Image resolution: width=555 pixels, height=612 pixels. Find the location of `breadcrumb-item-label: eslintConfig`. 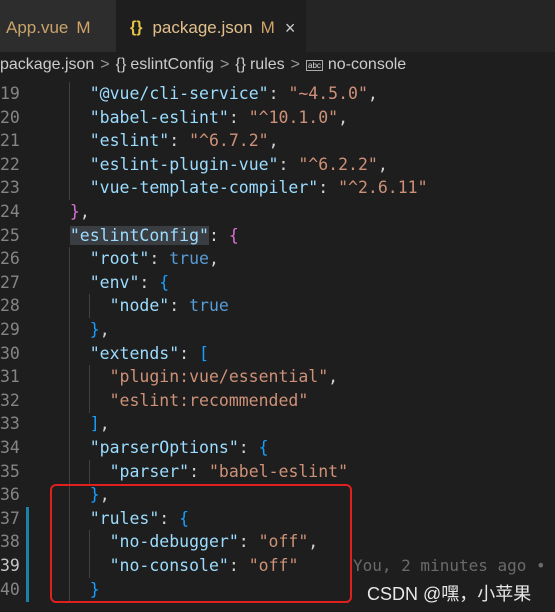

breadcrumb-item-label: eslintConfig is located at coordinates (172, 64).